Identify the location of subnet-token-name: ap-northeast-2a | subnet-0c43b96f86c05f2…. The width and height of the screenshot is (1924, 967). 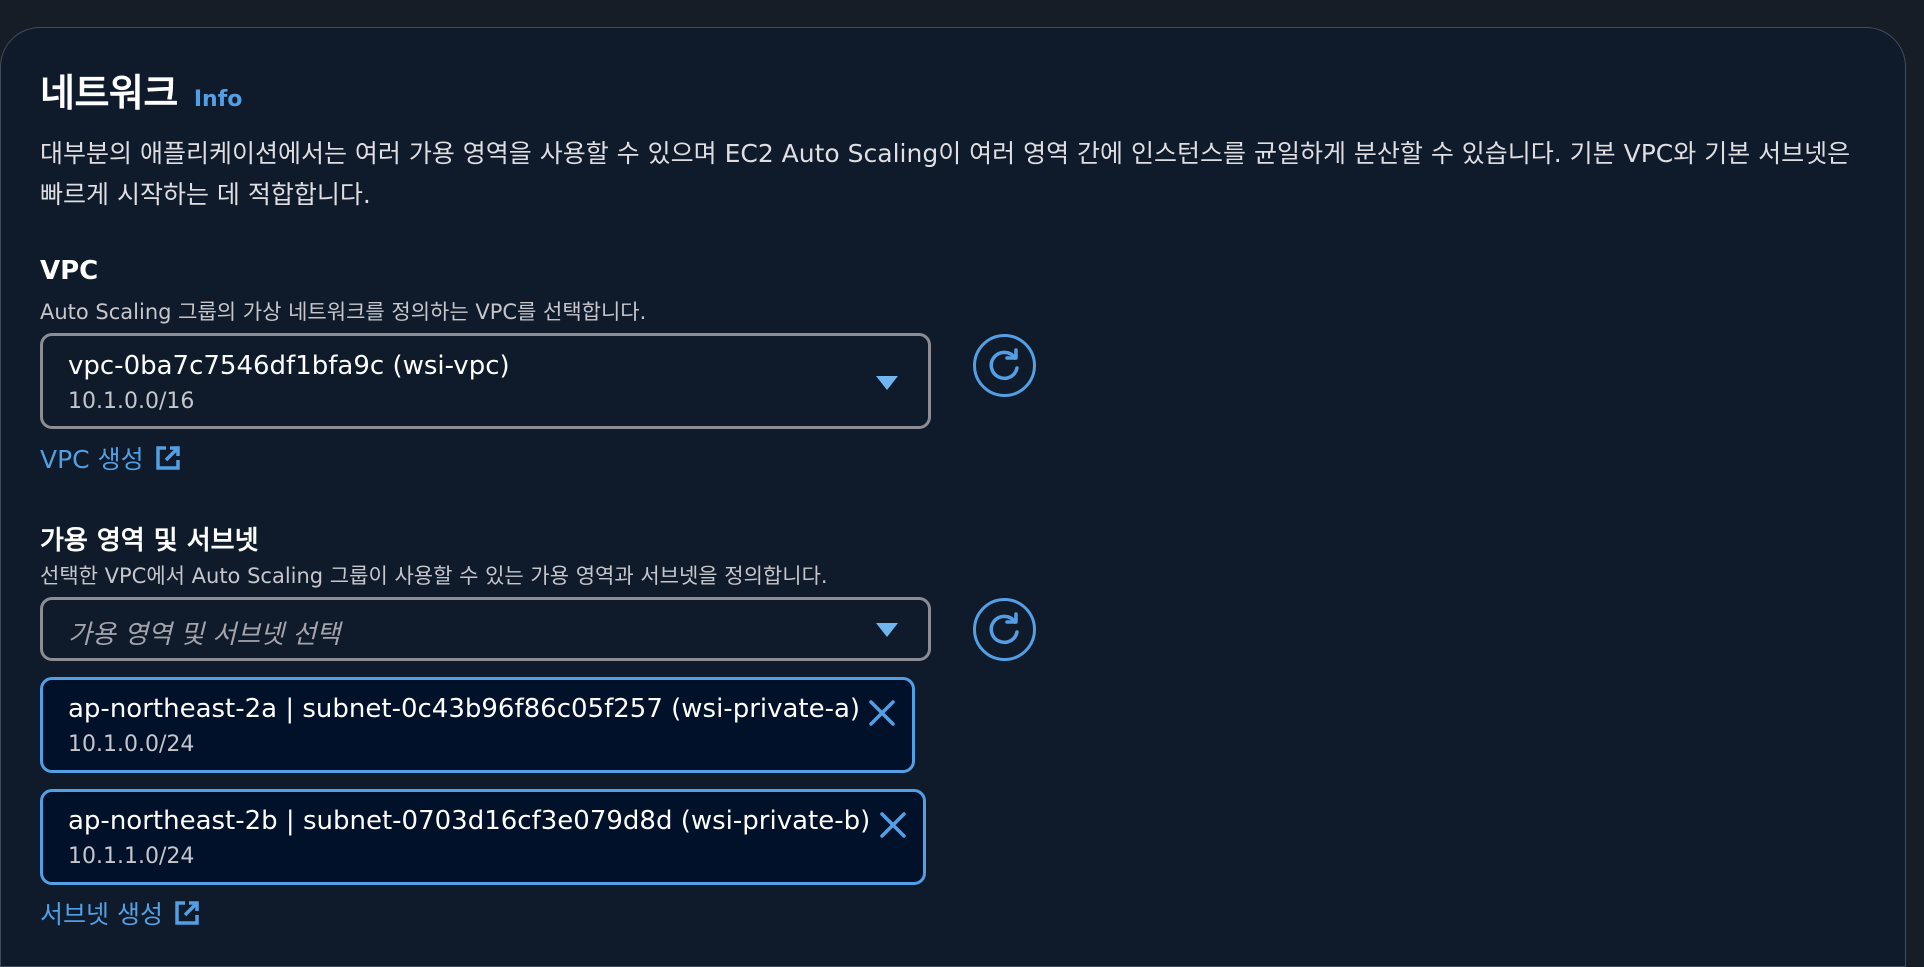
(464, 709).